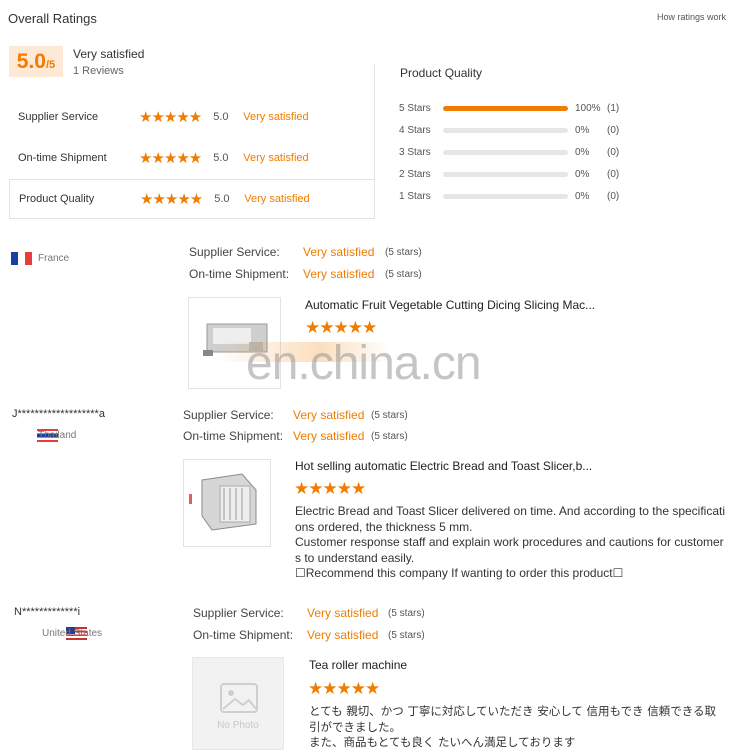 Image resolution: width=750 pixels, height=750 pixels. I want to click on how-ratings-work-link: How ratings work, so click(691, 17).